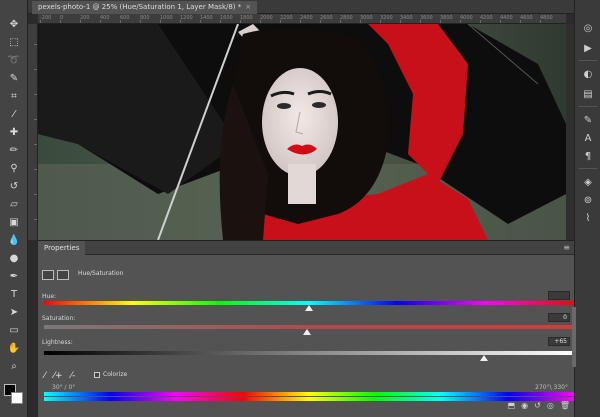 The image size is (600, 417). Describe the element at coordinates (588, 28) in the screenshot. I see `history-icon: ◎` at that location.